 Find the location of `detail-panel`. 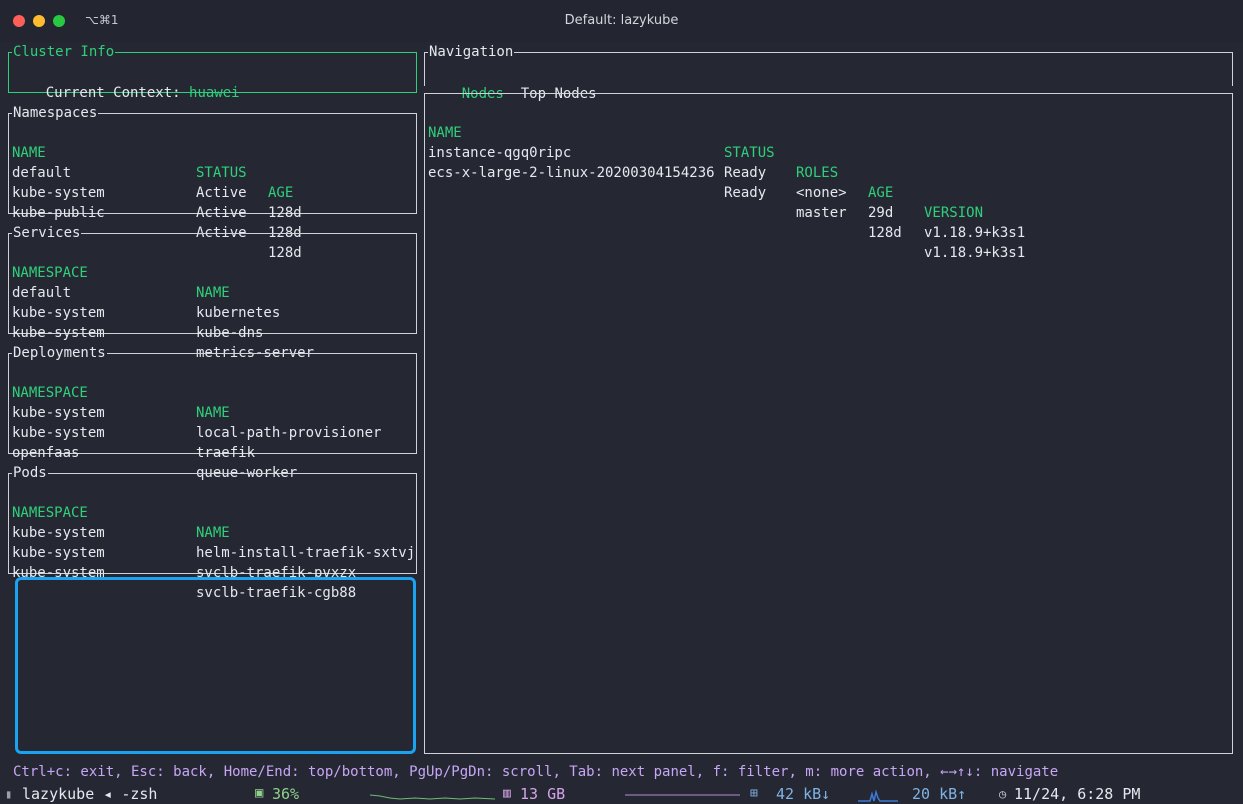

detail-panel is located at coordinates (215, 665).